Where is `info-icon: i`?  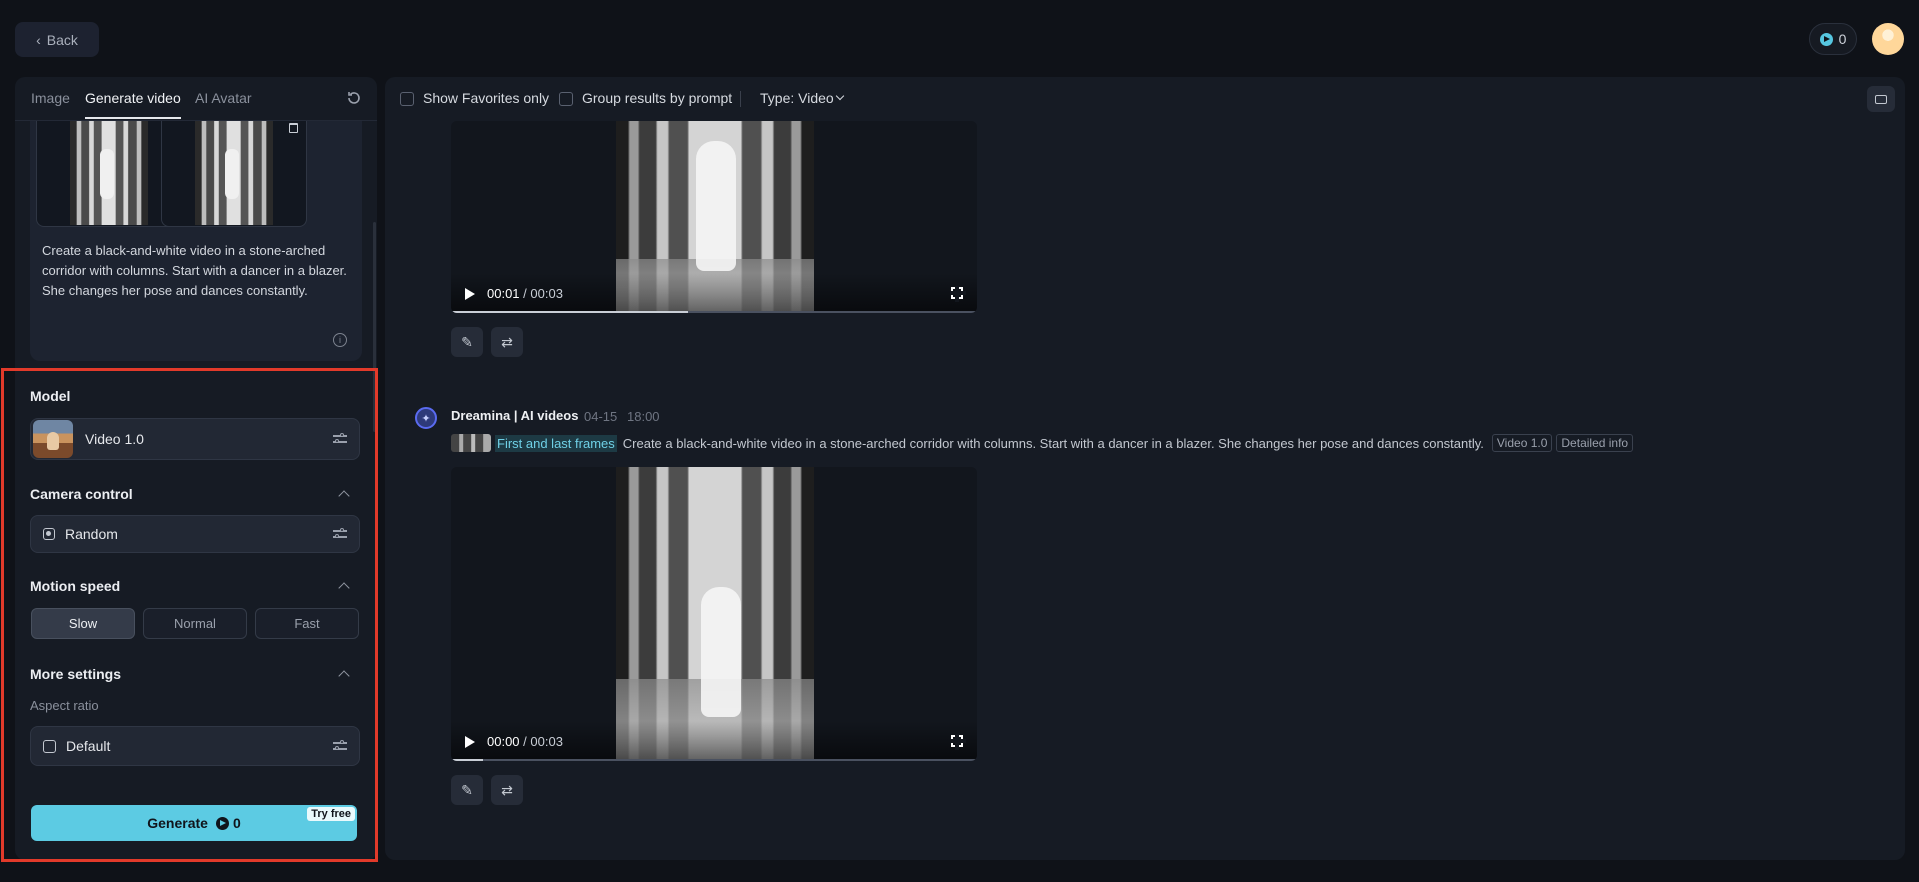
info-icon: i is located at coordinates (340, 340).